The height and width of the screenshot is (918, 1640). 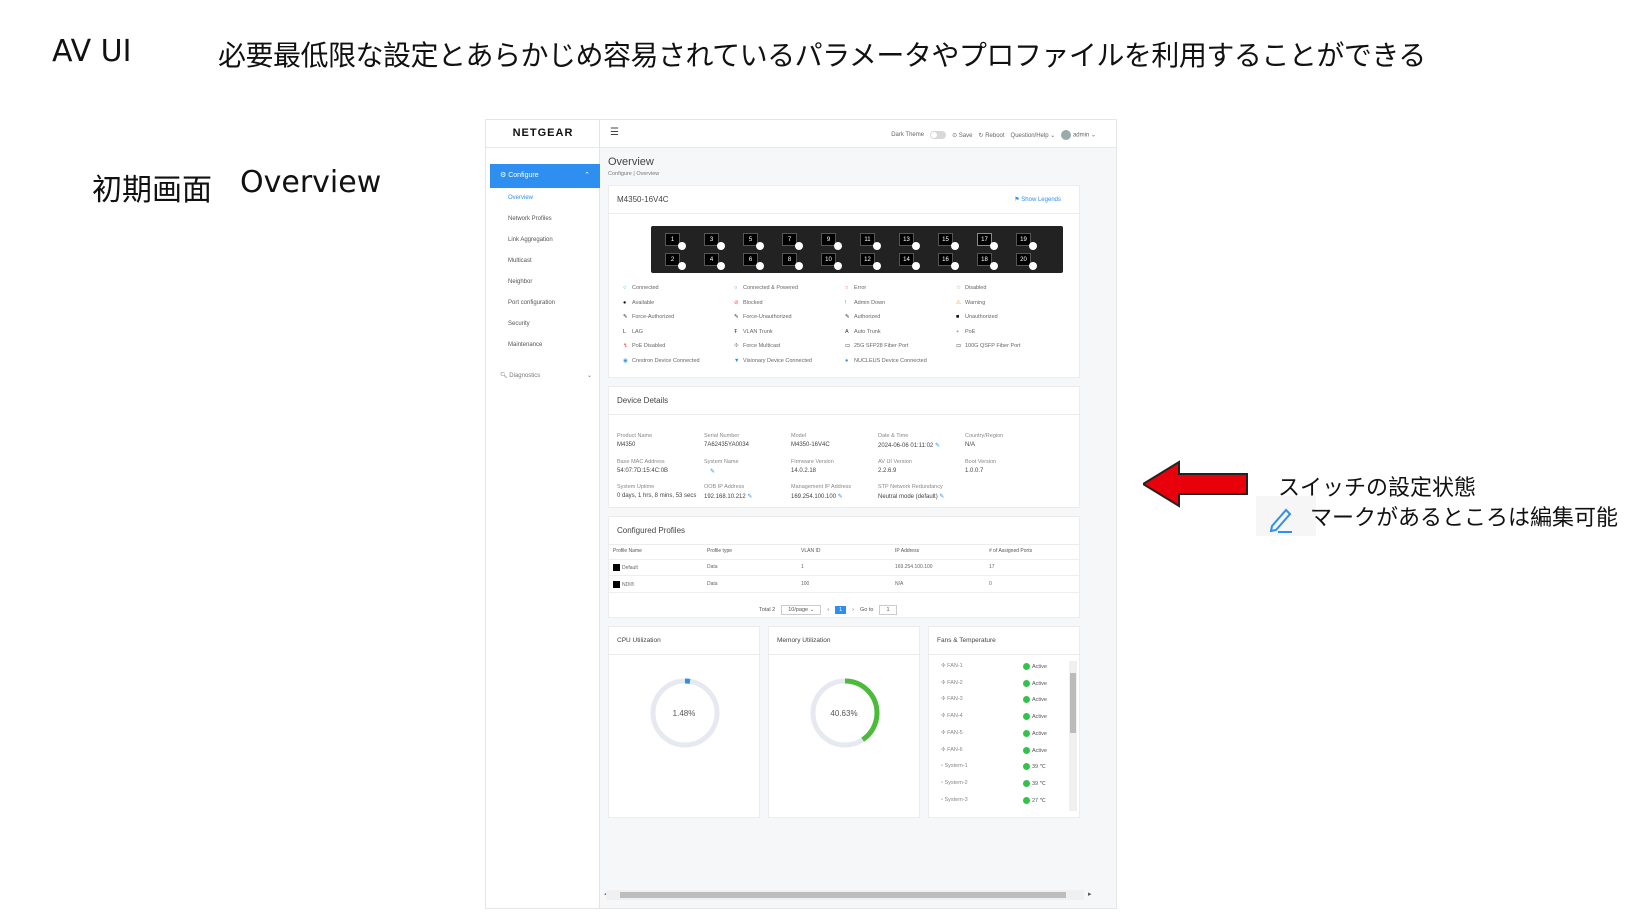 I want to click on port-8: 8, so click(x=792, y=261).